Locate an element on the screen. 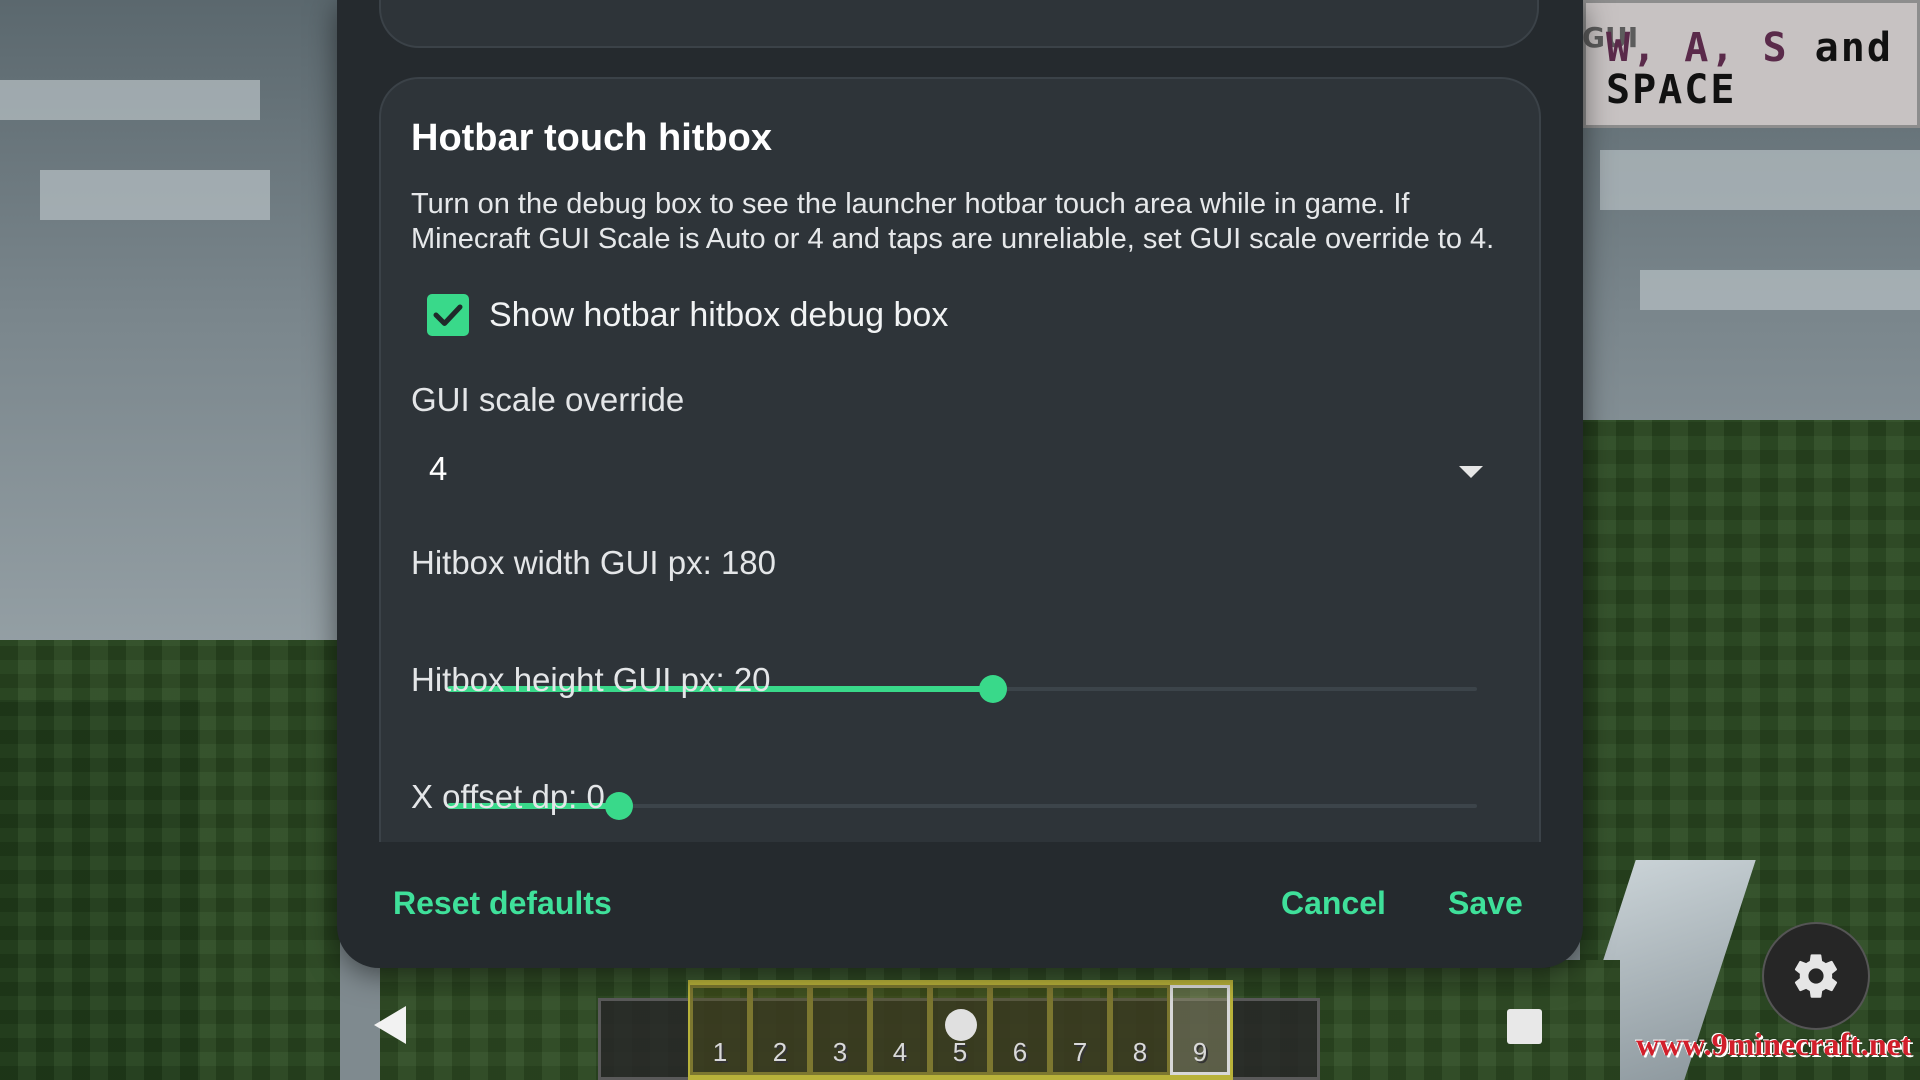  cancel-button: Cancel is located at coordinates (1333, 903).